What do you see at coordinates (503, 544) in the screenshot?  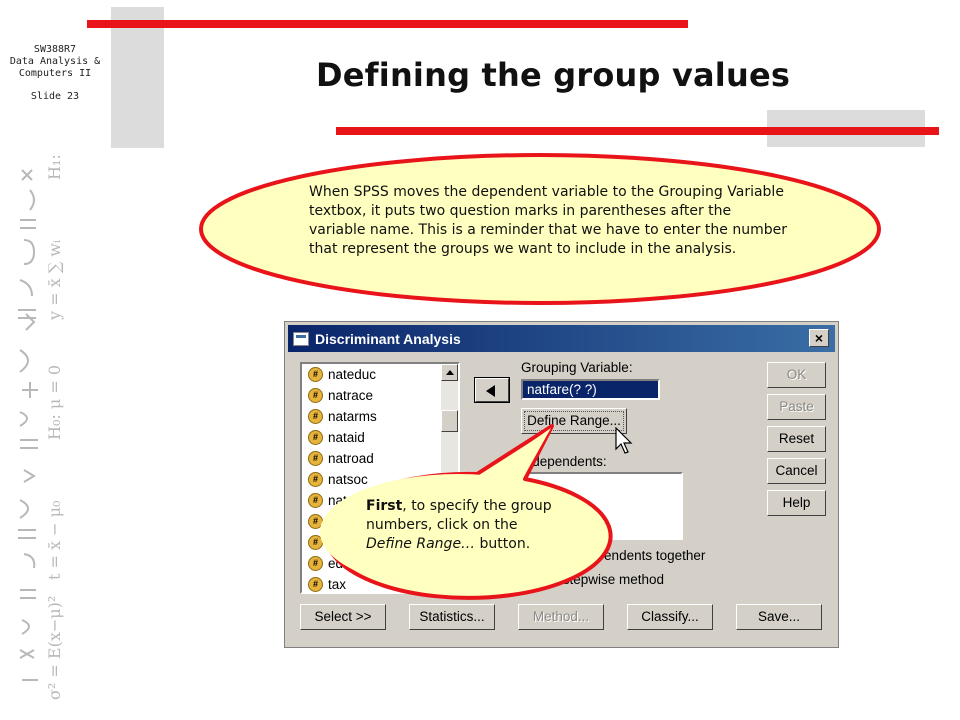 I see `bottom-callout-part-2: button.` at bounding box center [503, 544].